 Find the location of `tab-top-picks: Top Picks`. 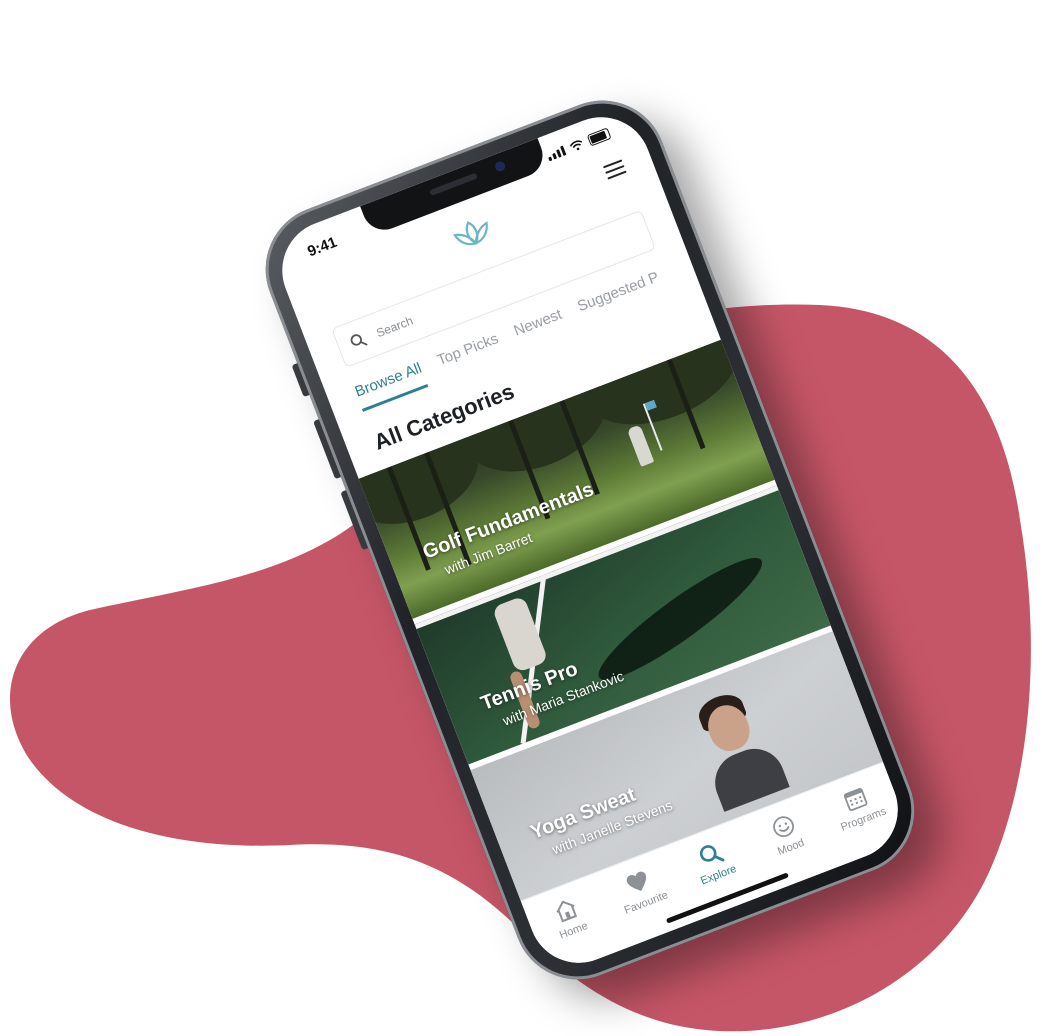

tab-top-picks: Top Picks is located at coordinates (470, 355).